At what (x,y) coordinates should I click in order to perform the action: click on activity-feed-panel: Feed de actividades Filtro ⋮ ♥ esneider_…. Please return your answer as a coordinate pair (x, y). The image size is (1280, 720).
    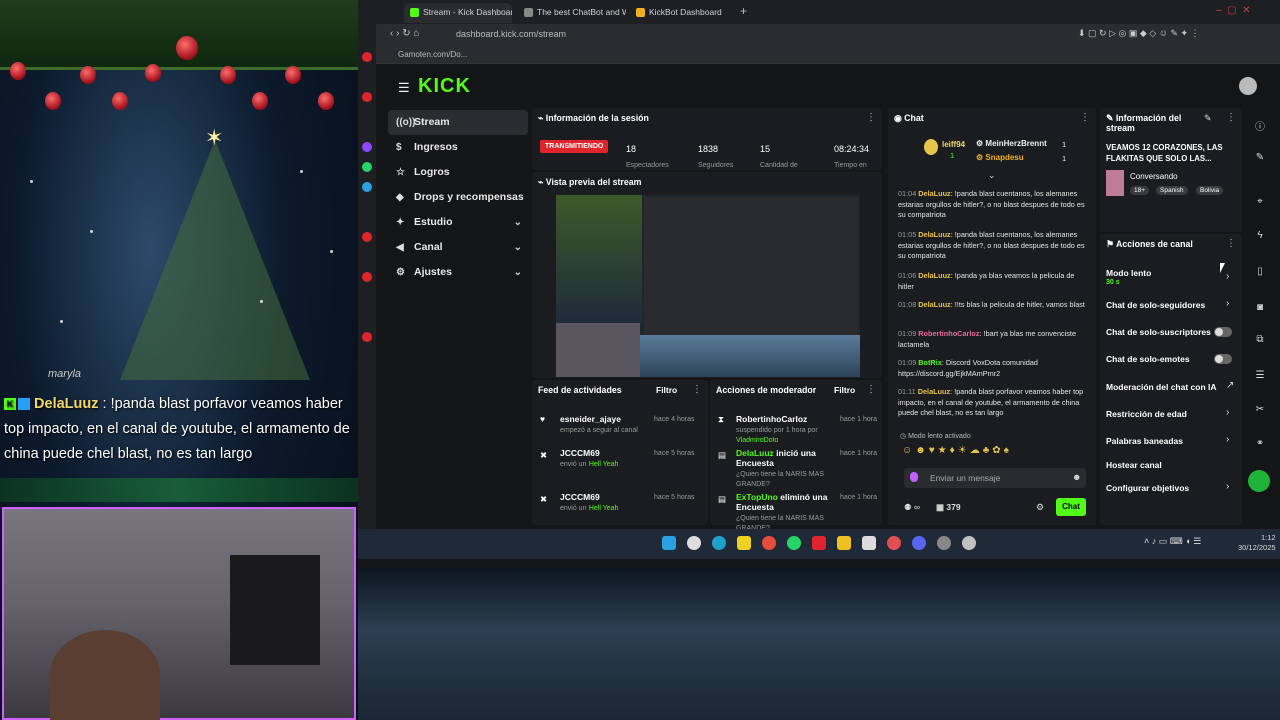
    Looking at the image, I should click on (620, 452).